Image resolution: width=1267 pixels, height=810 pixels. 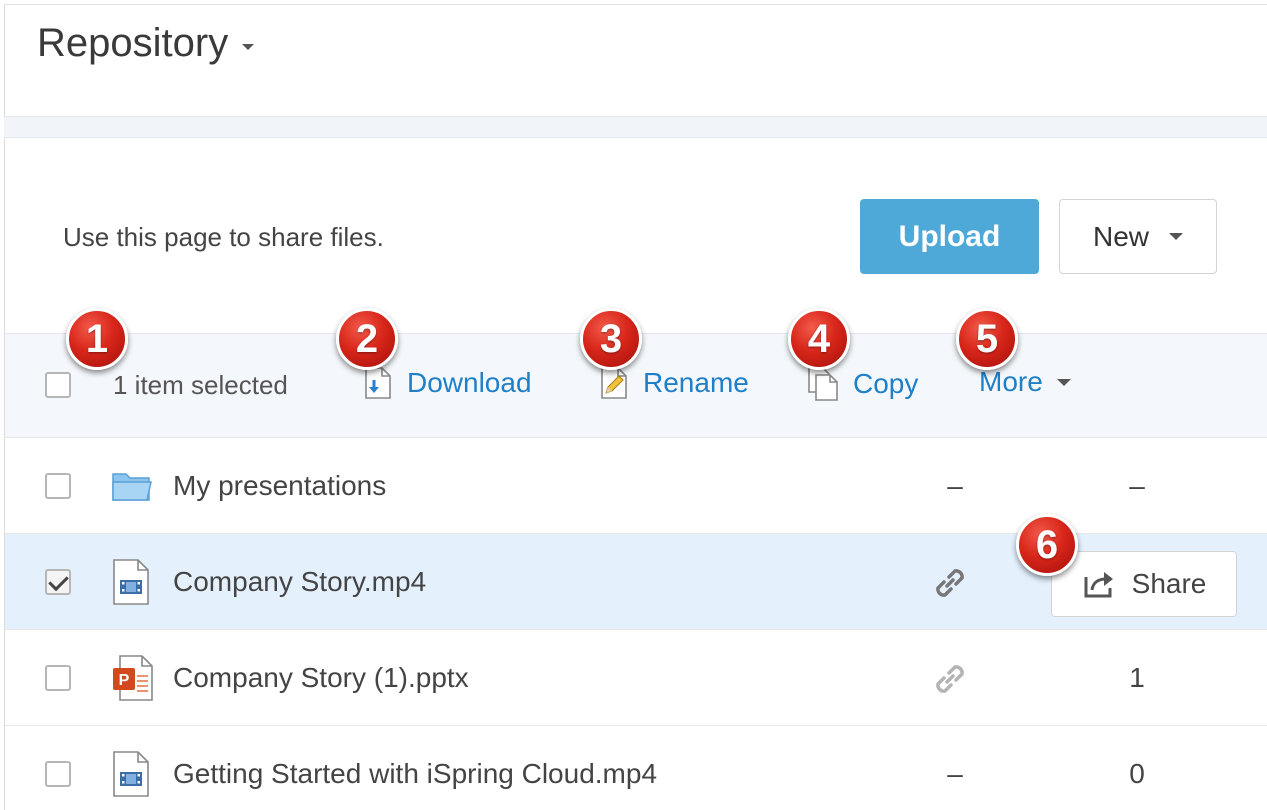 I want to click on table-row: P Company Story (1).pptx 1, so click(x=636, y=678).